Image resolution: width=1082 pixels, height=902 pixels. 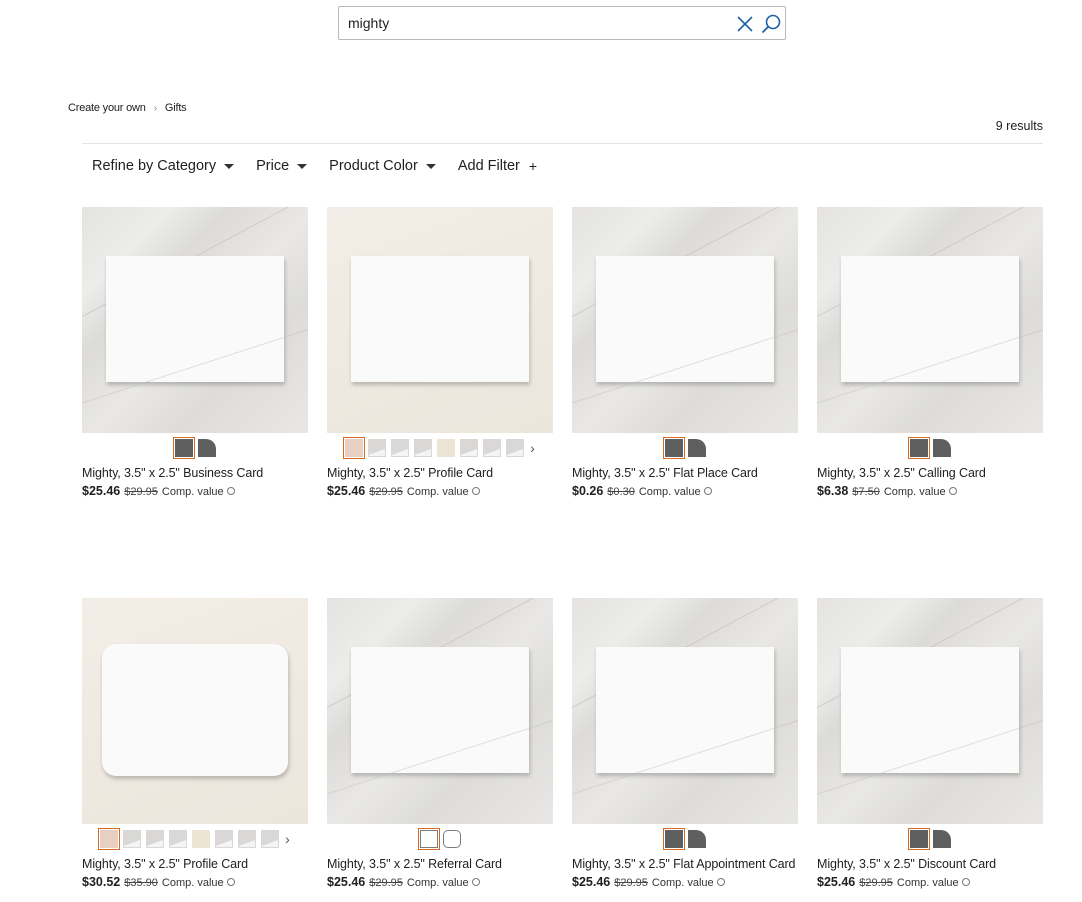 I want to click on add-filter-button: Add Filter +, so click(x=497, y=166).